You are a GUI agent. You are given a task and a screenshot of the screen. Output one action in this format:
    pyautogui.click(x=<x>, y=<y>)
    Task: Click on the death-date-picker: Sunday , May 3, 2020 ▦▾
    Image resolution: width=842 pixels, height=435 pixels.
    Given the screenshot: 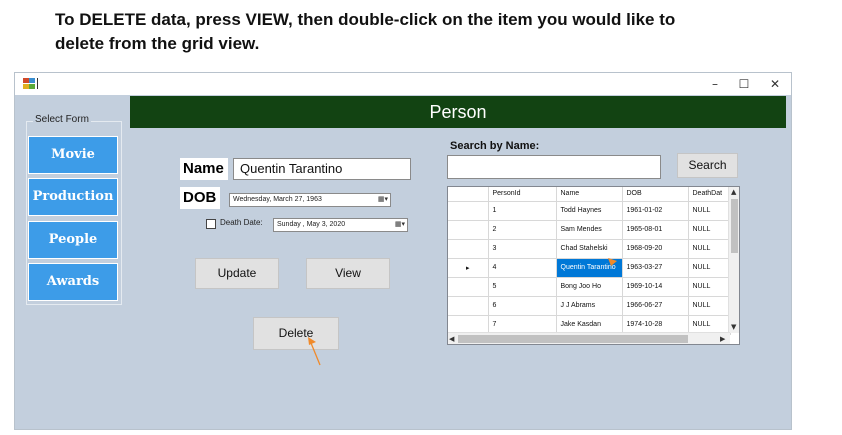 What is the action you would take?
    pyautogui.click(x=340, y=225)
    